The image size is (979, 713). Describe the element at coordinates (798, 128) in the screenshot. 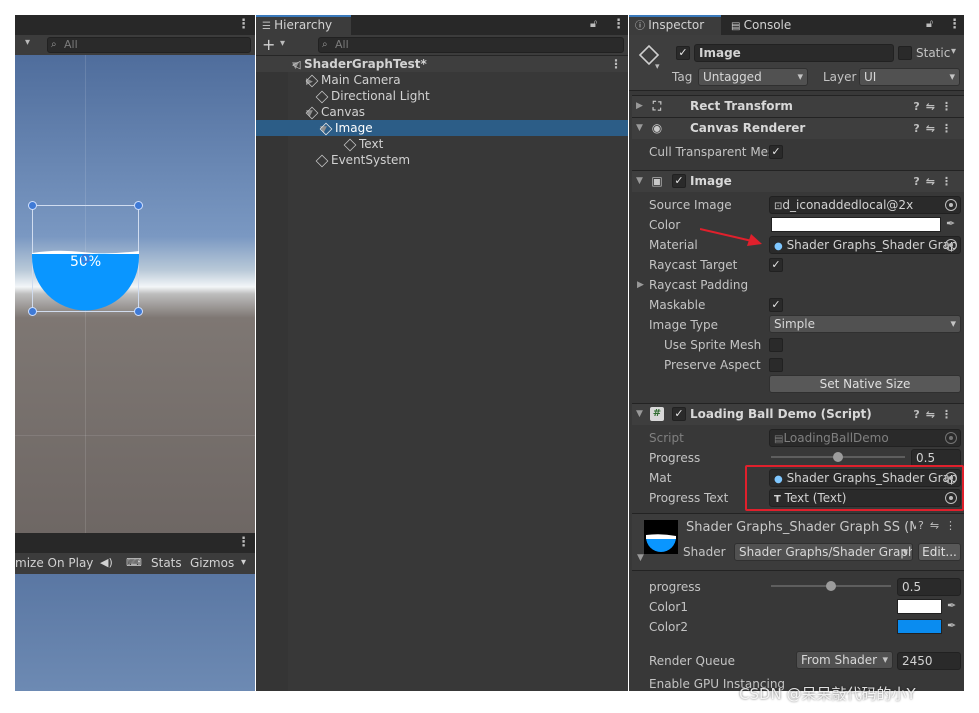

I see `canvas-renderer-header: ▼ ◉ Canvas Renderer ?⇋⋮` at that location.